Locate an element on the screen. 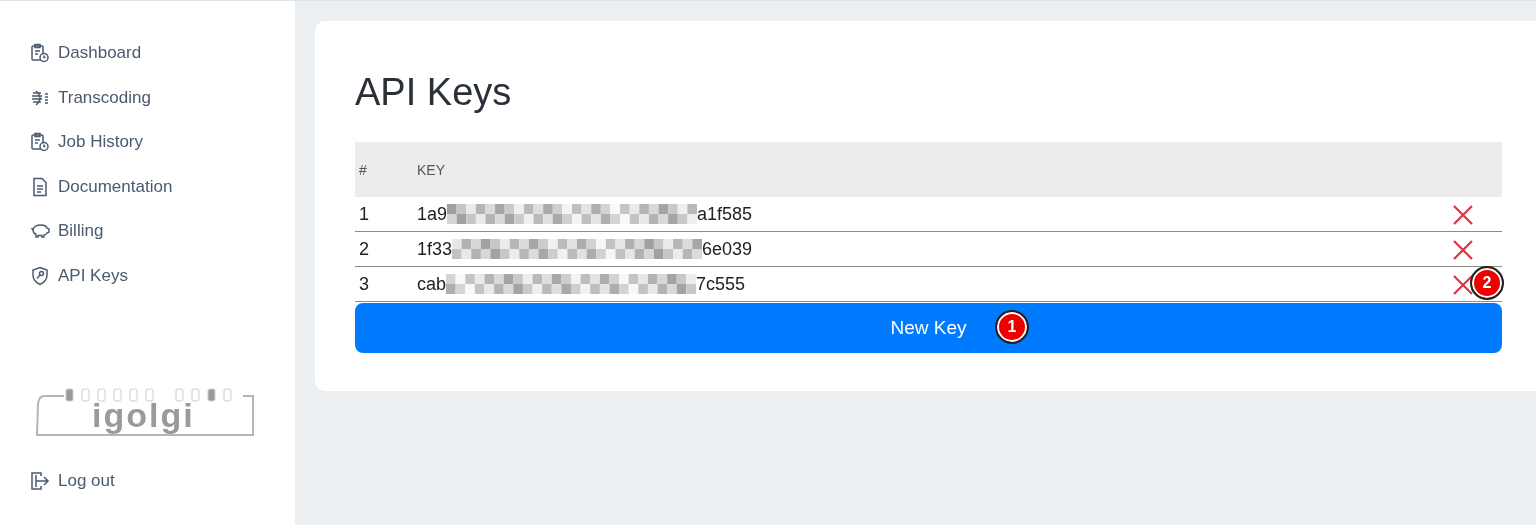 The width and height of the screenshot is (1536, 525). key-start: 1a9 is located at coordinates (432, 214).